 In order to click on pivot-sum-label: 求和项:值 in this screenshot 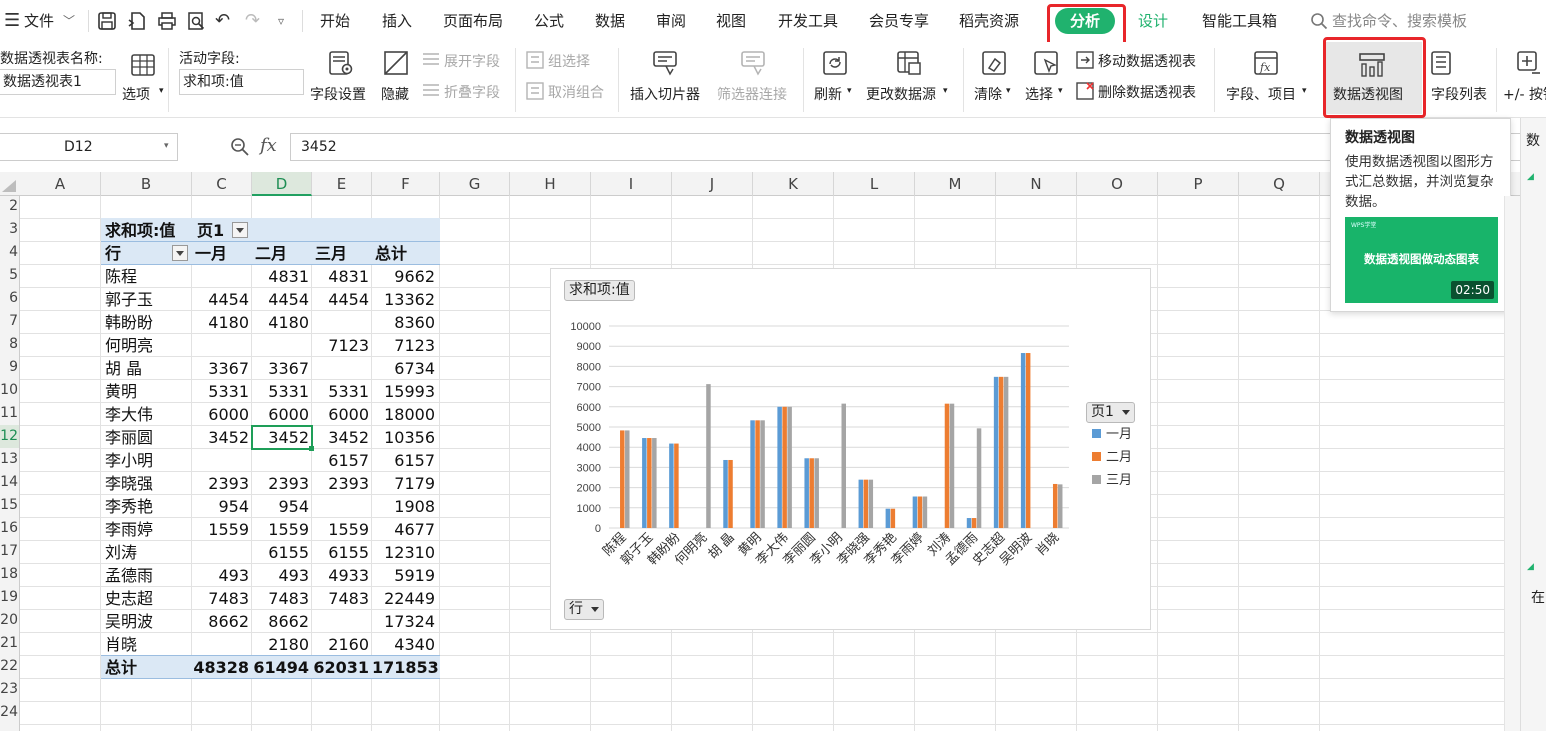, I will do `click(150, 230)`.